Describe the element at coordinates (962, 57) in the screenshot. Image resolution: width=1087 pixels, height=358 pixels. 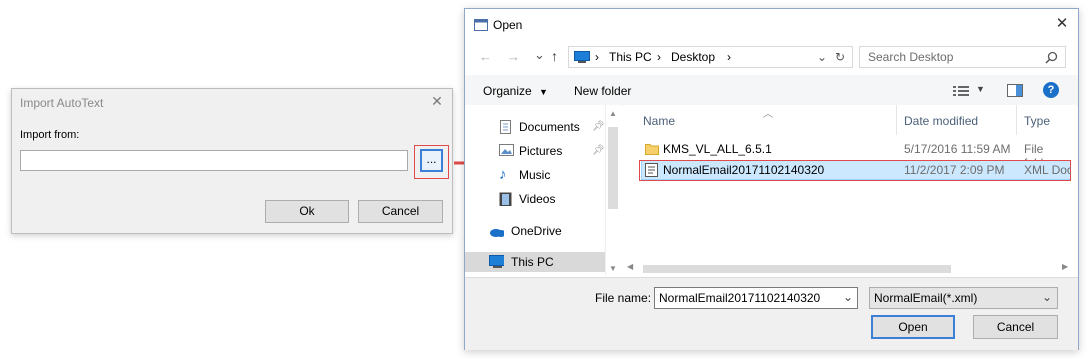
I see `search-box: Search Desktop` at that location.